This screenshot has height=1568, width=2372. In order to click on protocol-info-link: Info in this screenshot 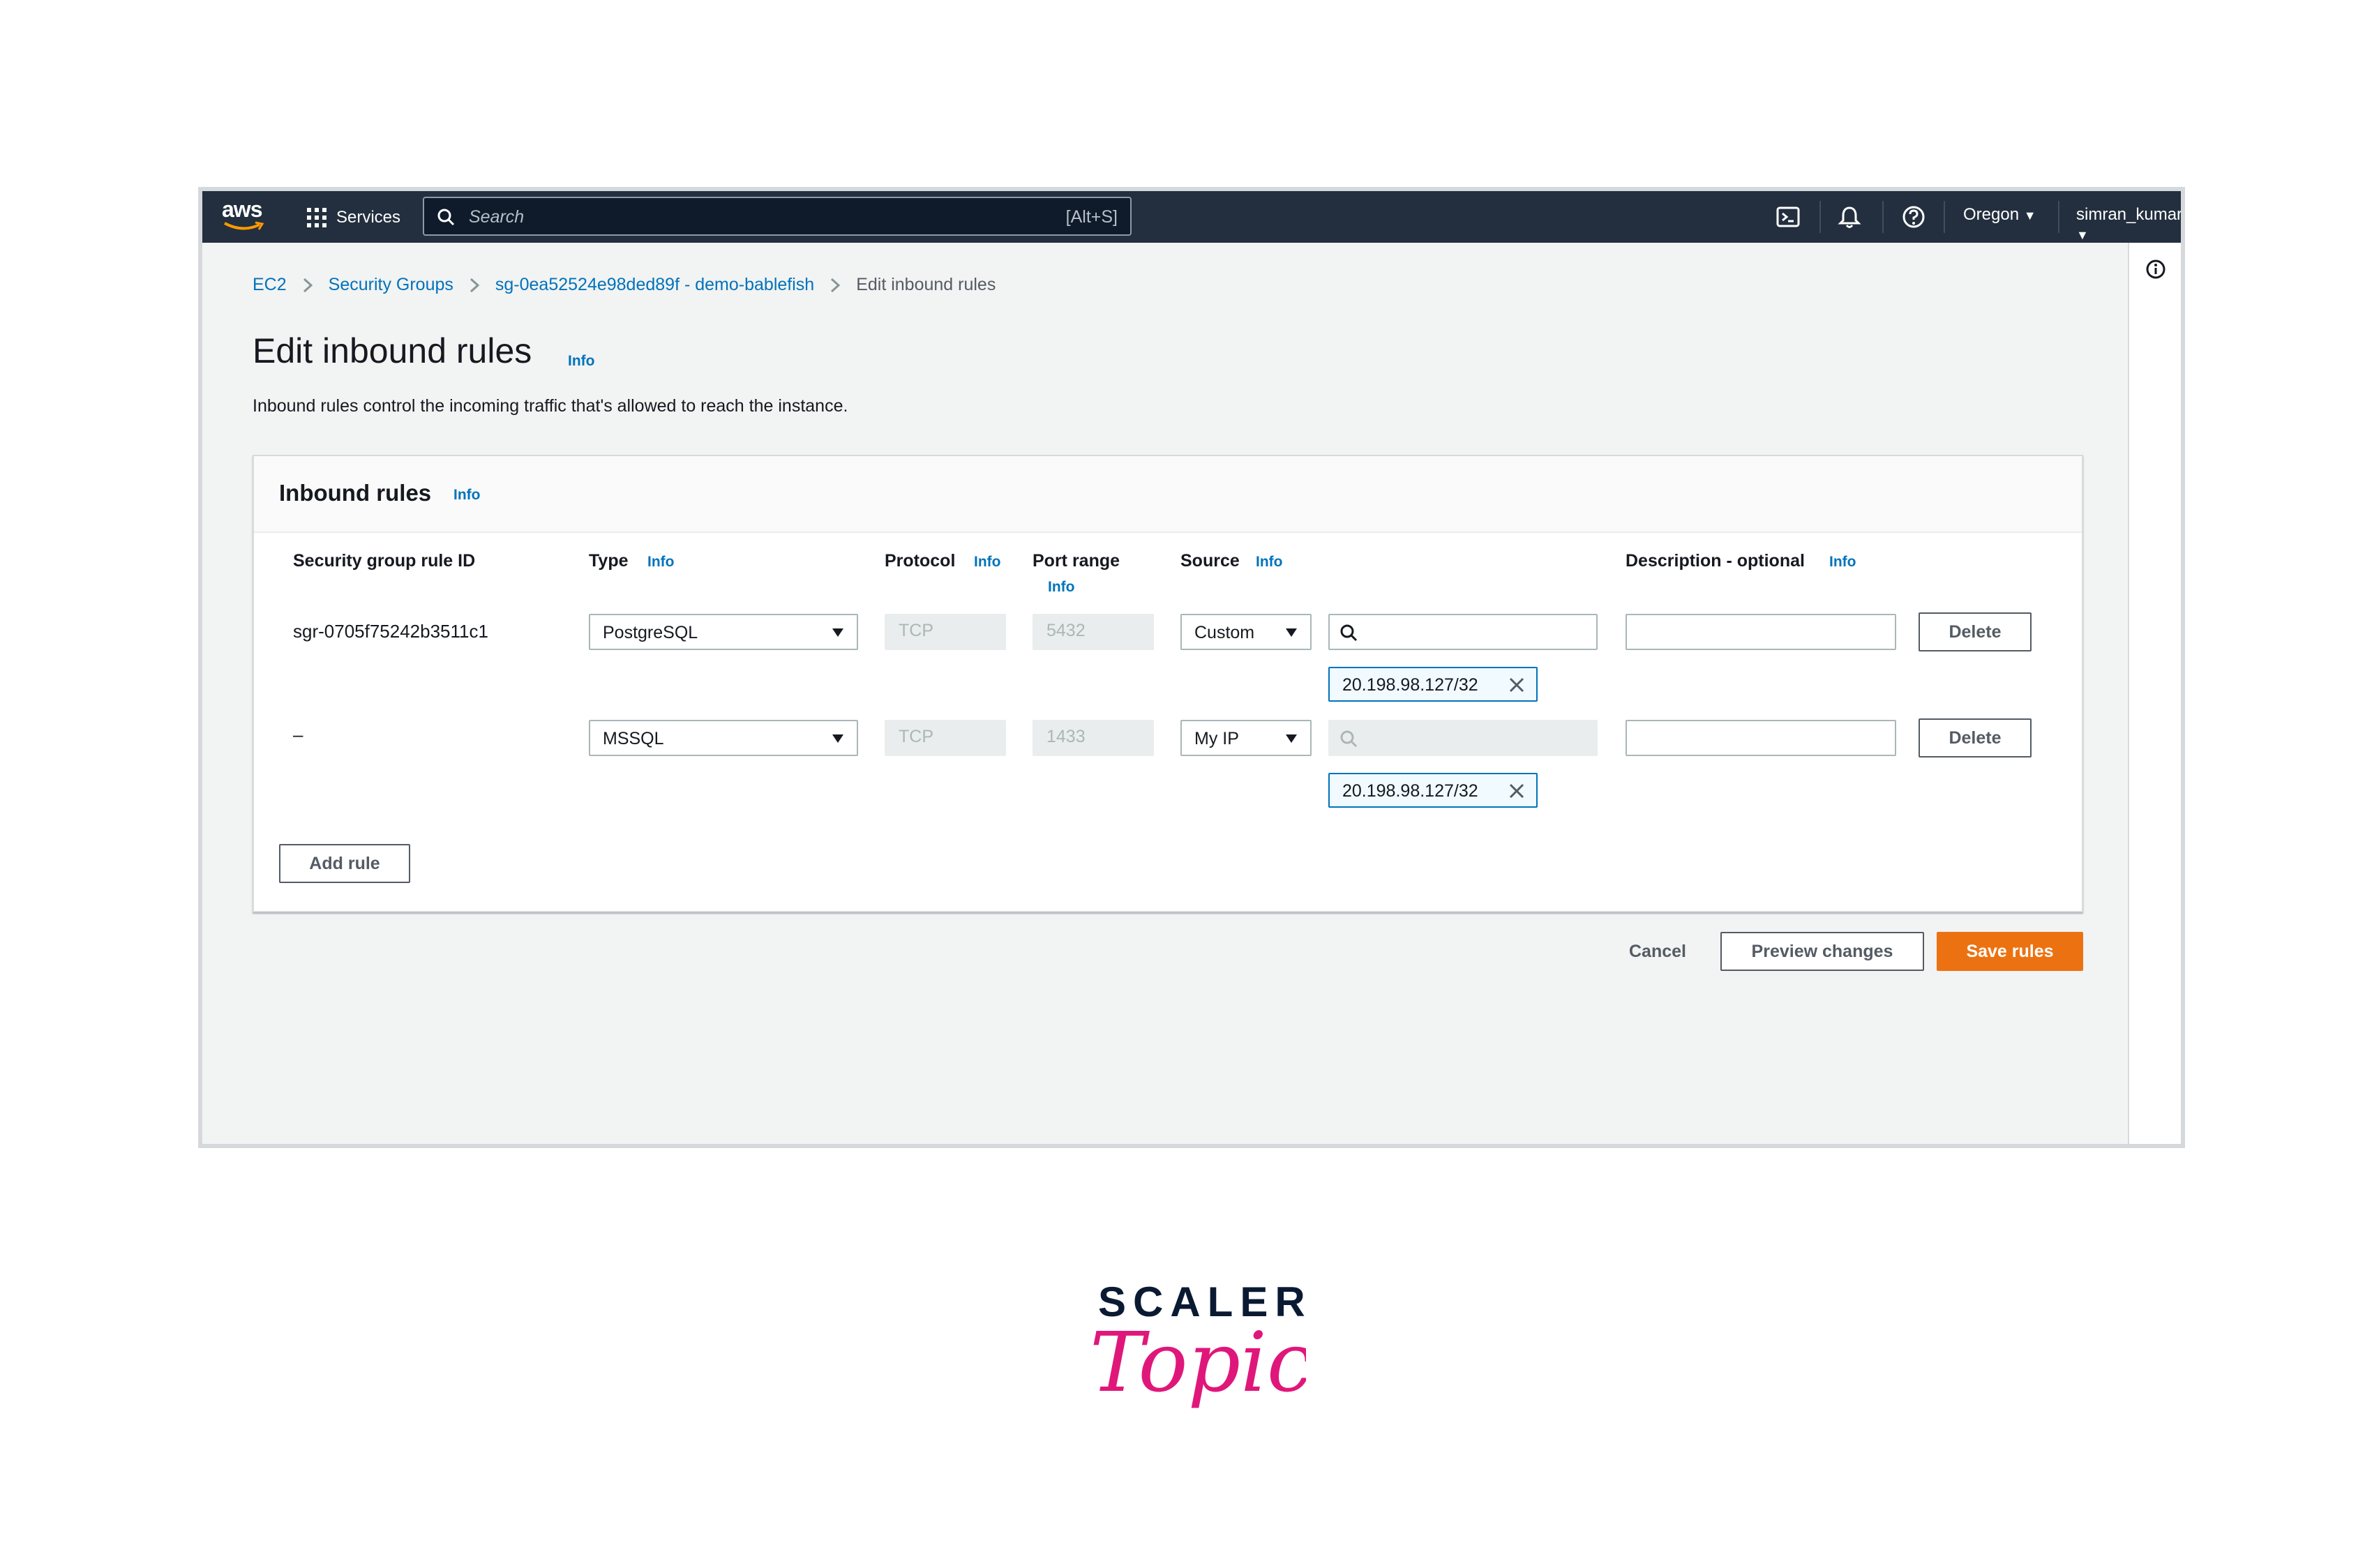, I will do `click(987, 562)`.